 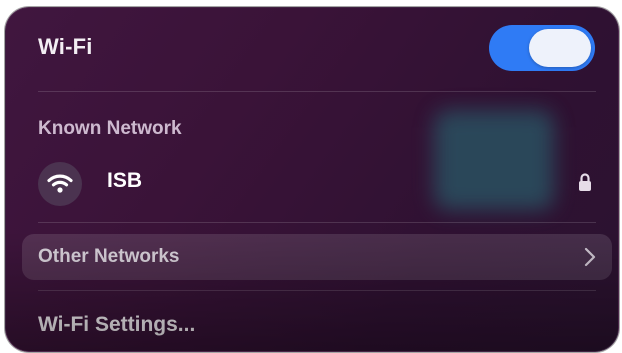 What do you see at coordinates (110, 128) in the screenshot?
I see `known-network-heading: Known Network` at bounding box center [110, 128].